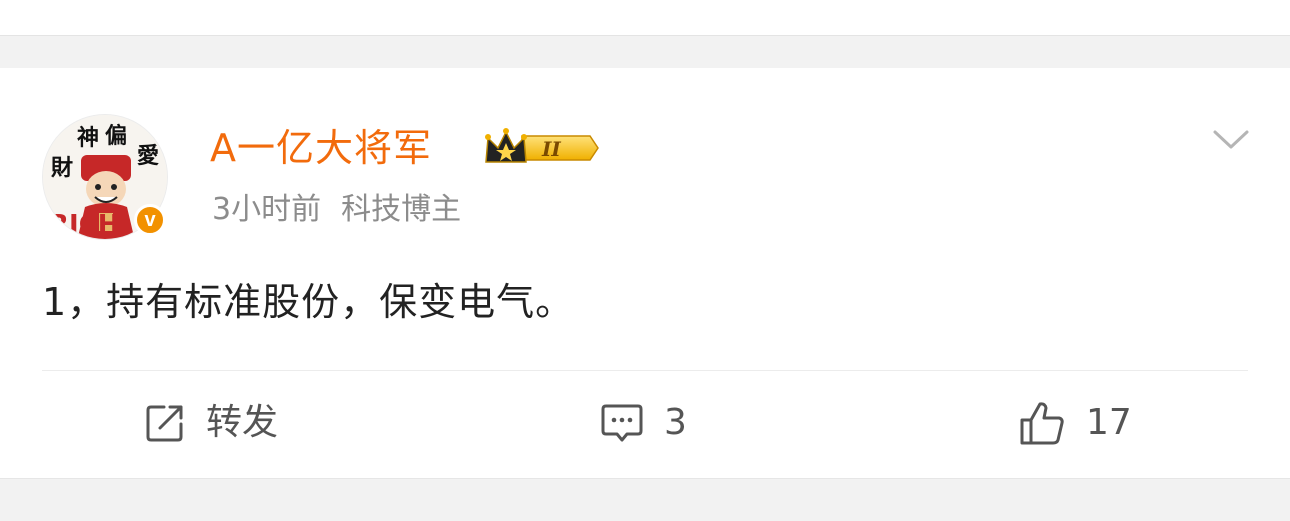 The width and height of the screenshot is (1290, 521). Describe the element at coordinates (267, 209) in the screenshot. I see `post-time: 3小时前` at that location.